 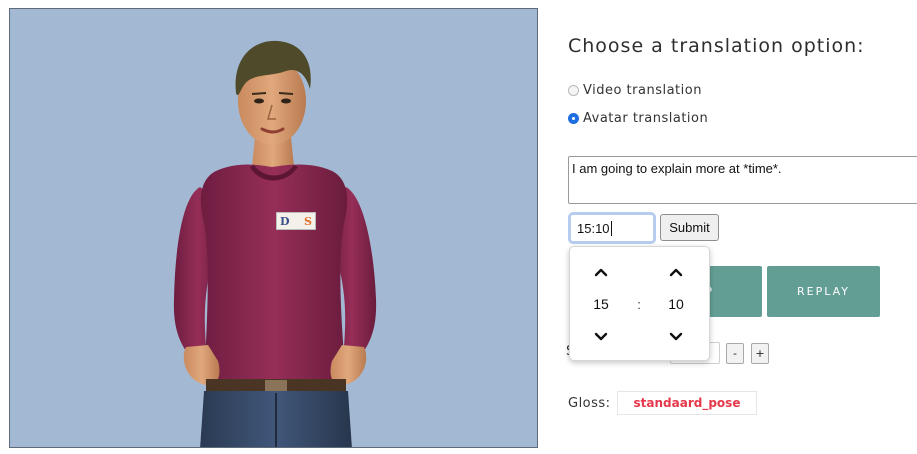 What do you see at coordinates (735, 353) in the screenshot?
I see `speed-decrease-button: -` at bounding box center [735, 353].